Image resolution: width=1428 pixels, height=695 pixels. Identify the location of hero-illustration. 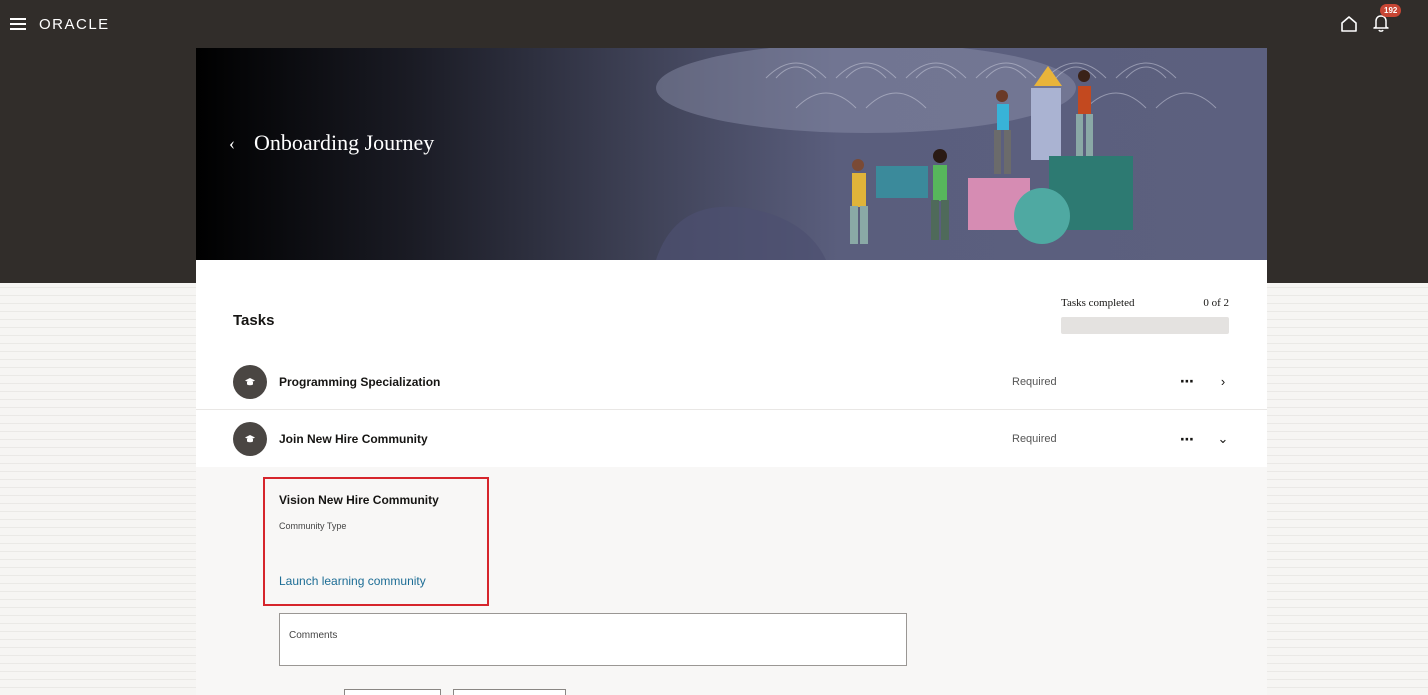
(936, 154).